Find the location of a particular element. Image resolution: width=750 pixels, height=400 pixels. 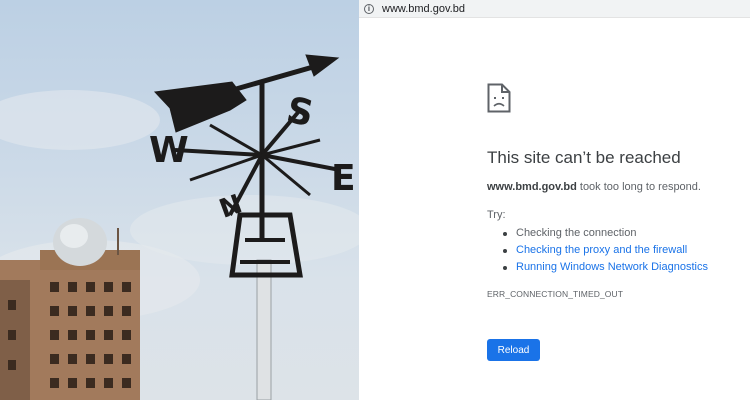

error-code: ERR_CONNECTION_TIMED_OUT is located at coordinates (555, 294).